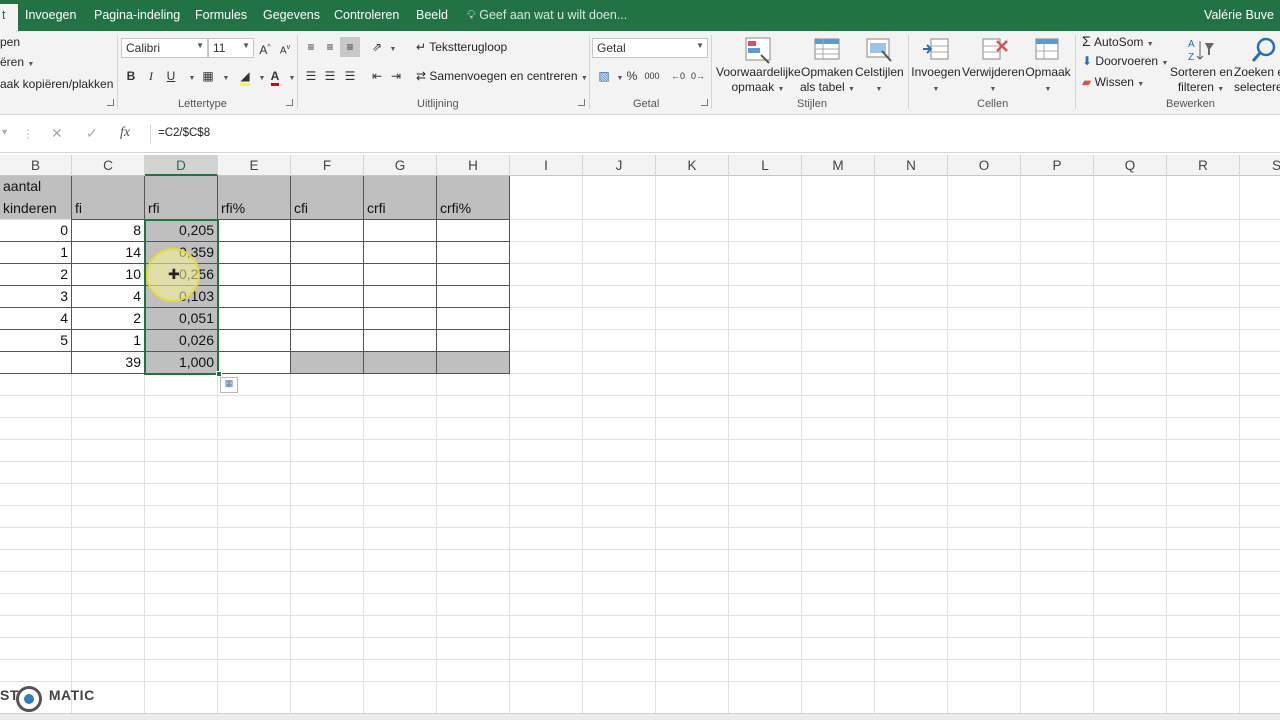 This screenshot has width=1280, height=720. What do you see at coordinates (330, 76) in the screenshot?
I see `align-center-icon: ☰` at bounding box center [330, 76].